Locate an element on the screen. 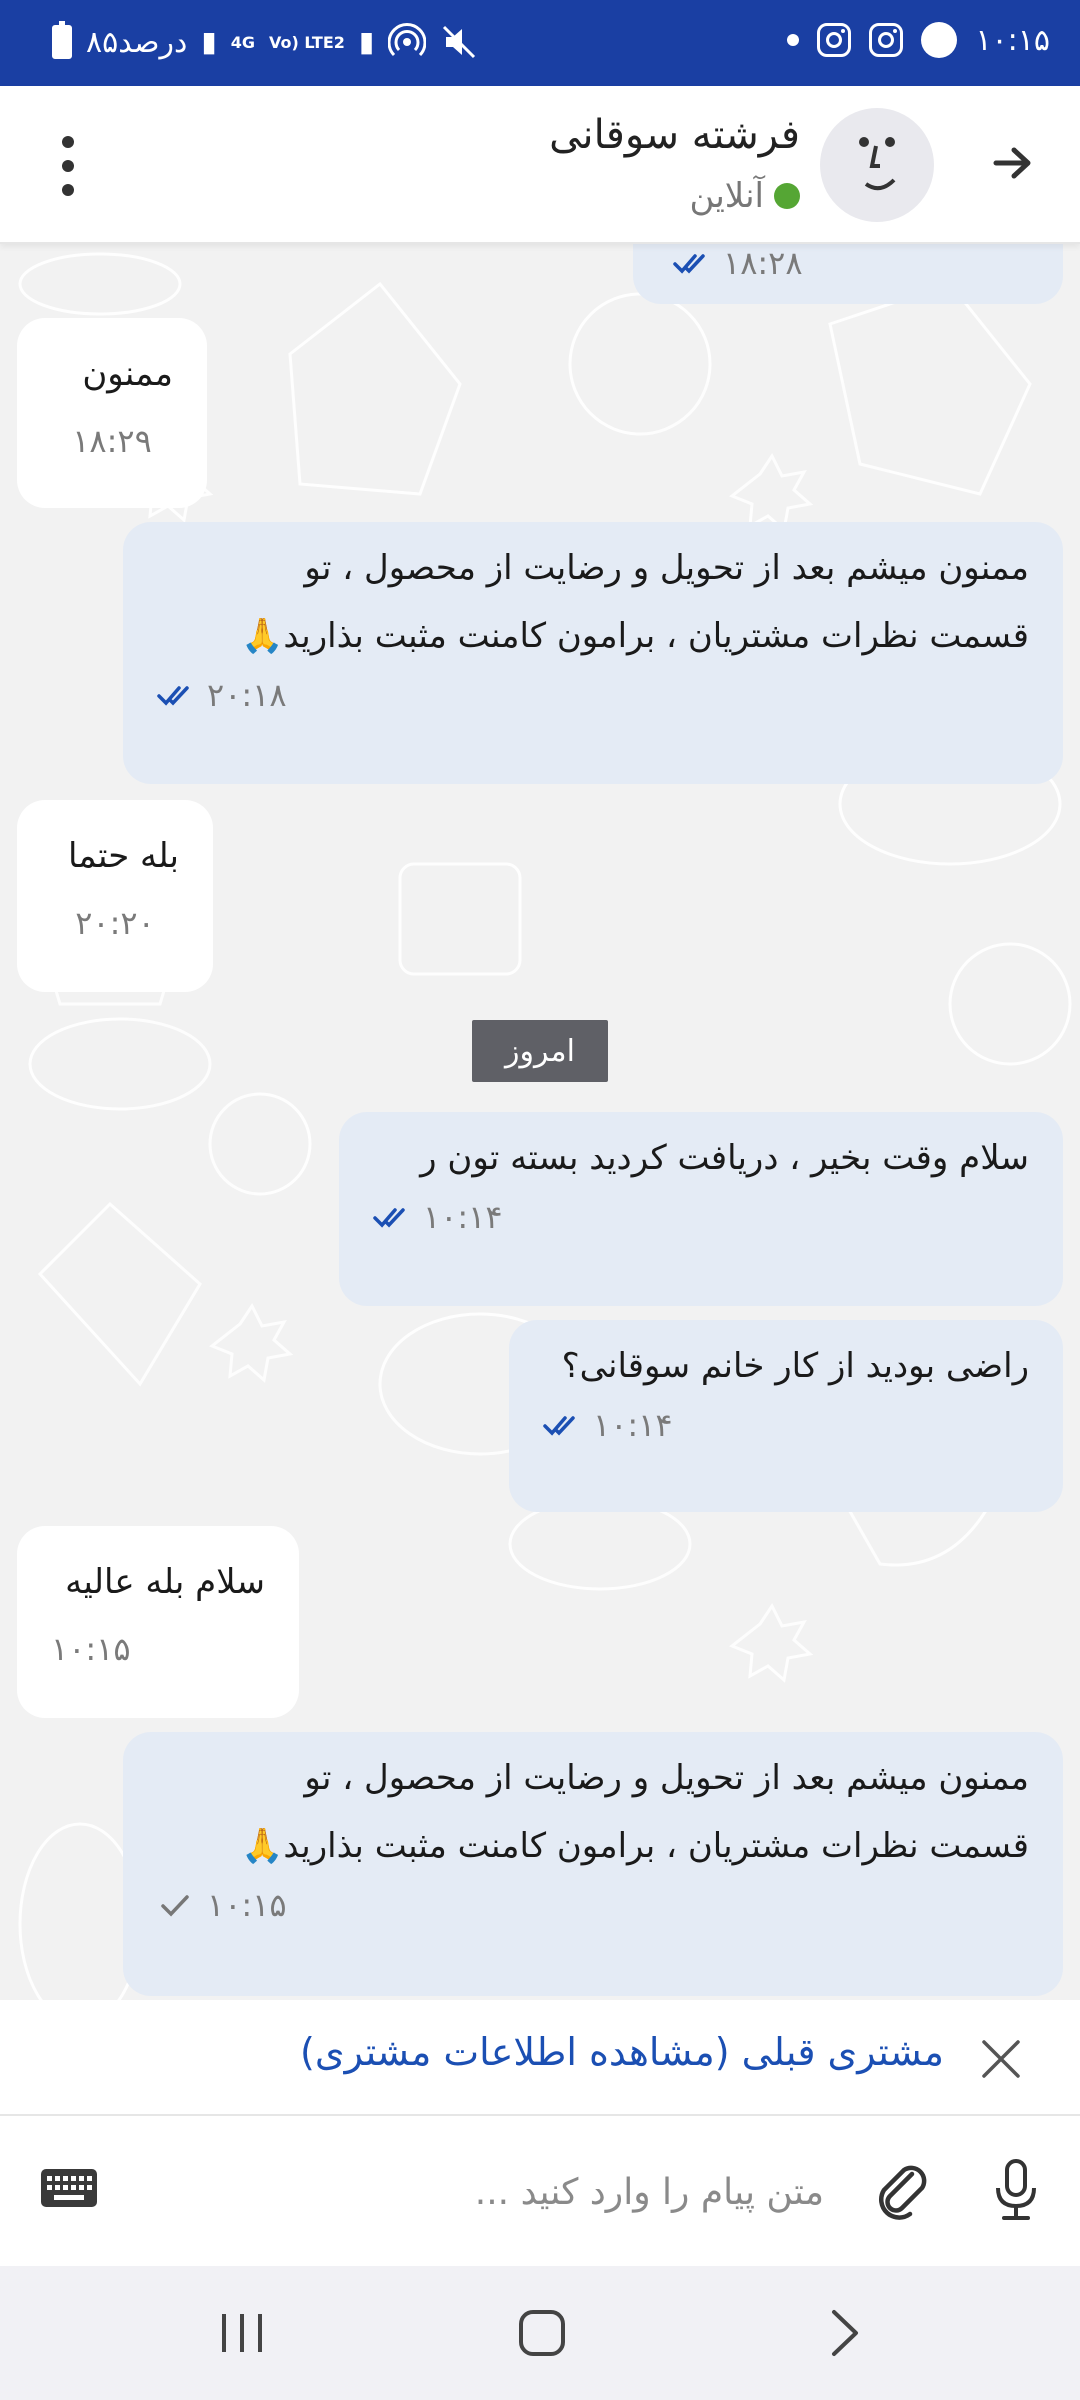 This screenshot has height=2400, width=1080. signal-icon-2: ▮ is located at coordinates (366, 41).